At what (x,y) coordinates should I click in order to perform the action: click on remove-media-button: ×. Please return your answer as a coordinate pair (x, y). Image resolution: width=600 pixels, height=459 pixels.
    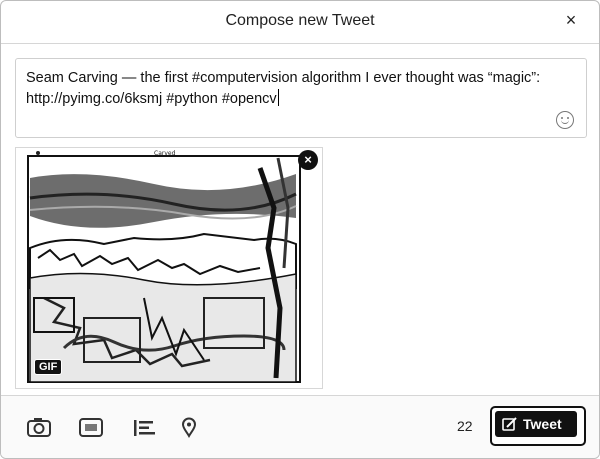
    Looking at the image, I should click on (308, 160).